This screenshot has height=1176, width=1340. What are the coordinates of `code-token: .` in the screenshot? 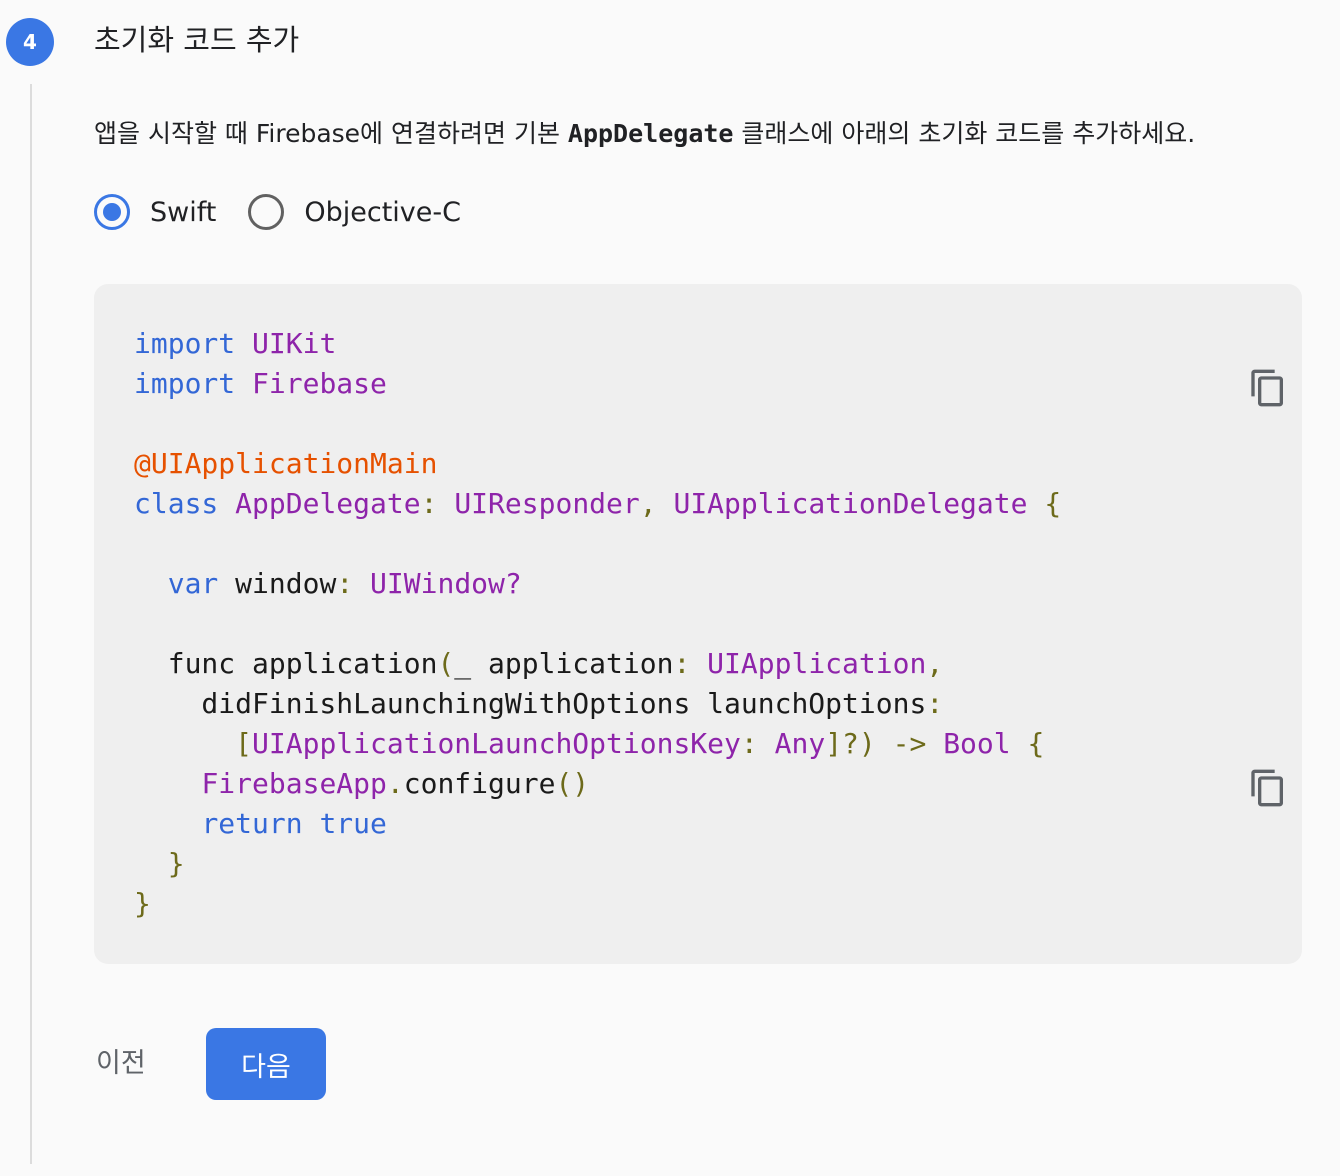 It's located at (395, 783).